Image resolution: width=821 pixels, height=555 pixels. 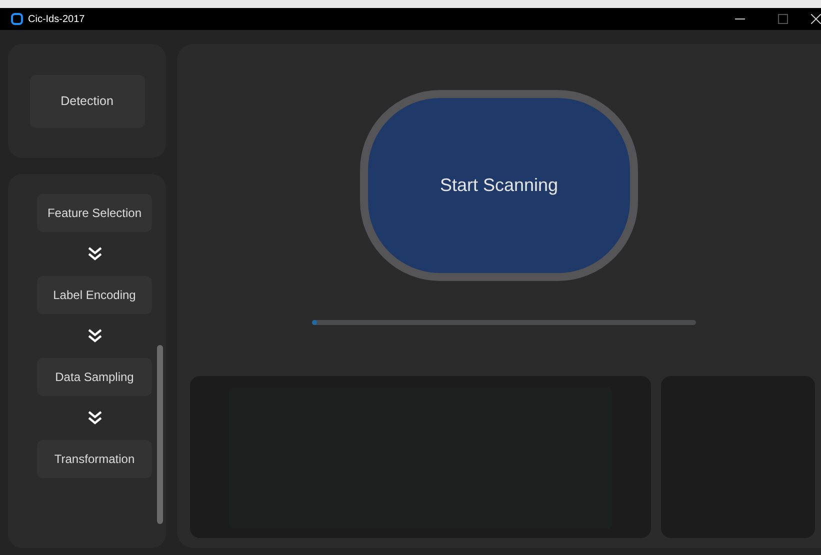 What do you see at coordinates (783, 19) in the screenshot?
I see `maximize-icon` at bounding box center [783, 19].